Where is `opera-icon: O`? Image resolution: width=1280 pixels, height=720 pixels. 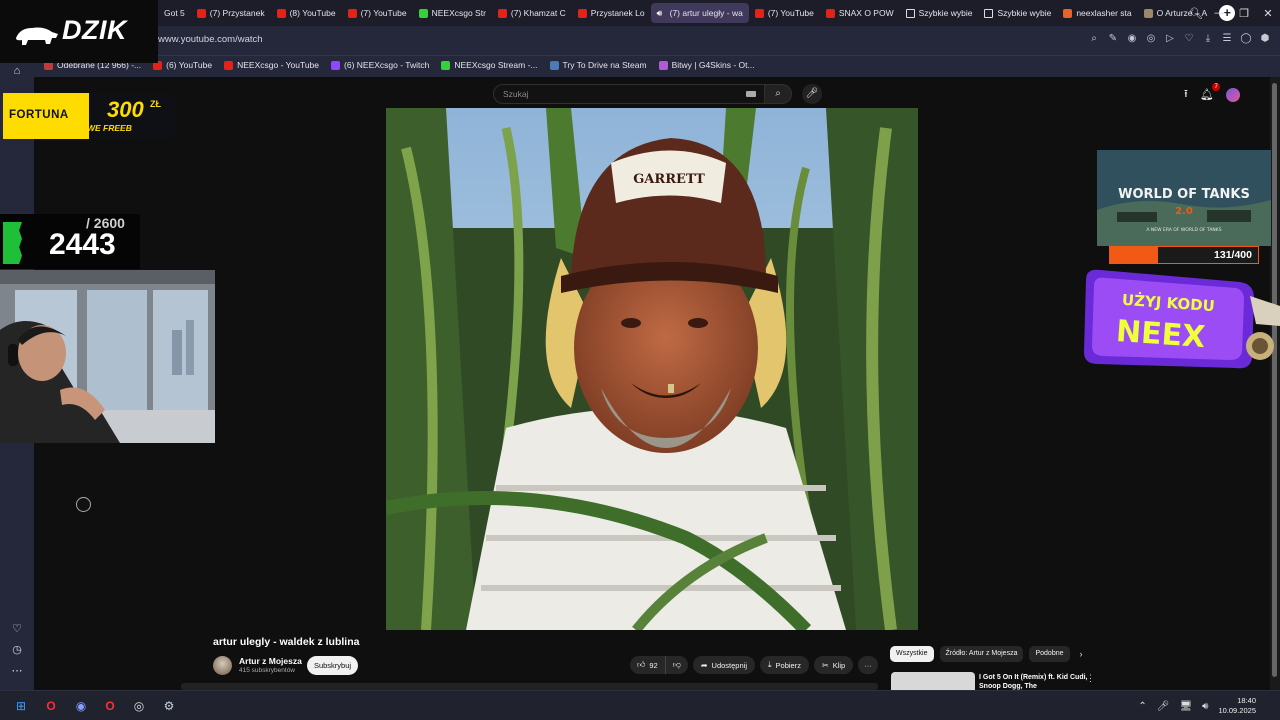
opera-icon: O is located at coordinates (110, 706).